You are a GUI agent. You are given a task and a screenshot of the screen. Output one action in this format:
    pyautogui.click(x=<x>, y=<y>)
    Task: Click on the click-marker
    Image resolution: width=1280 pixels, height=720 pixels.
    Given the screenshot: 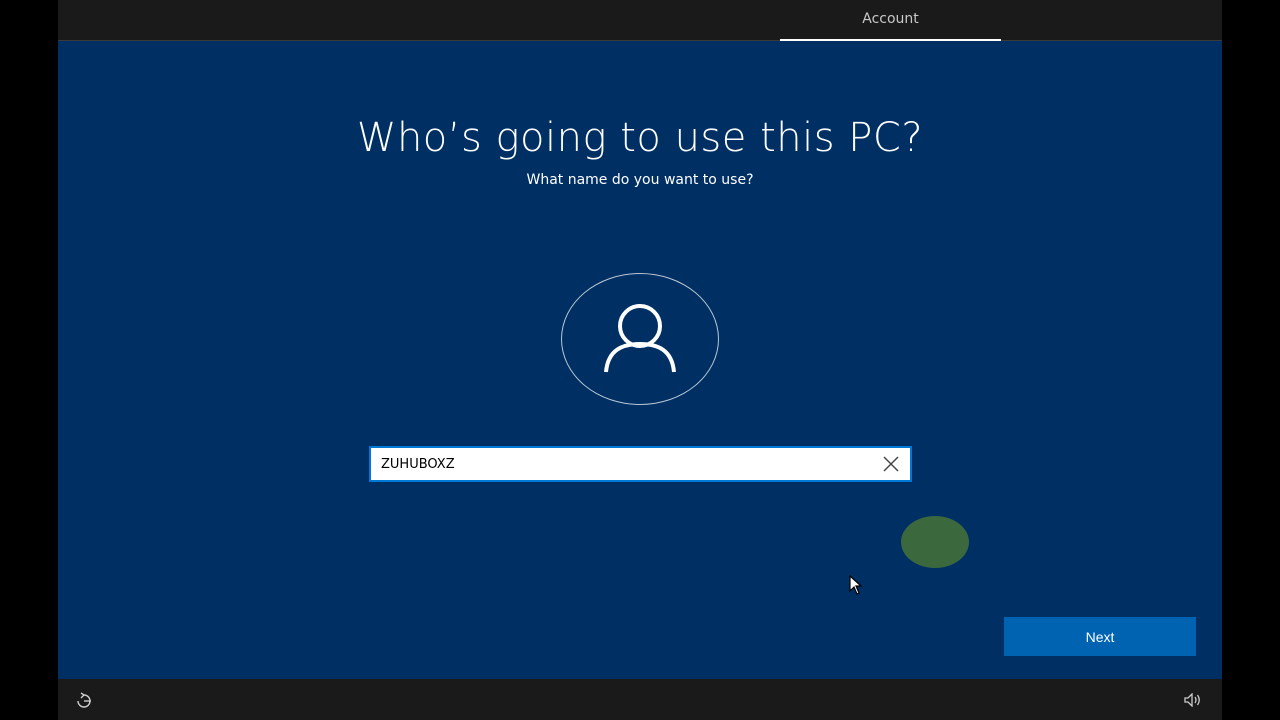 What is the action you would take?
    pyautogui.click(x=935, y=542)
    